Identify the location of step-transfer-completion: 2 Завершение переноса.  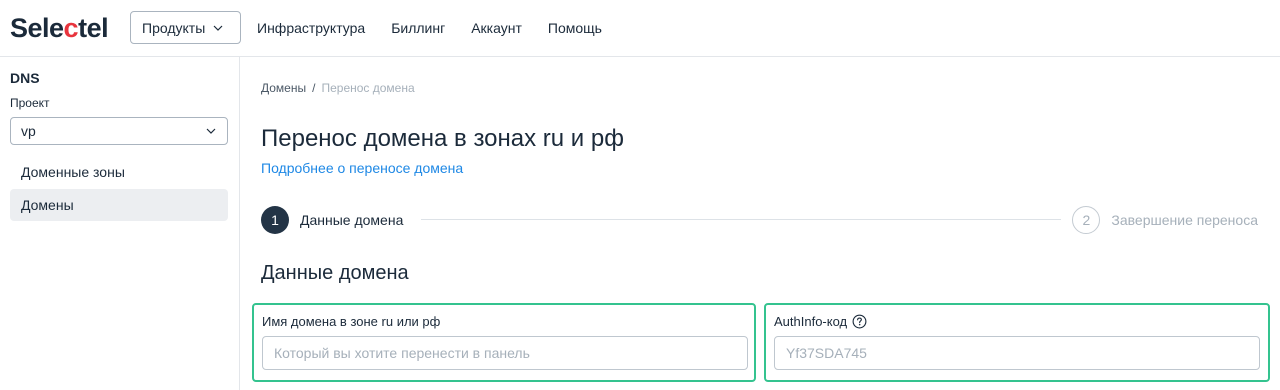
(1165, 220).